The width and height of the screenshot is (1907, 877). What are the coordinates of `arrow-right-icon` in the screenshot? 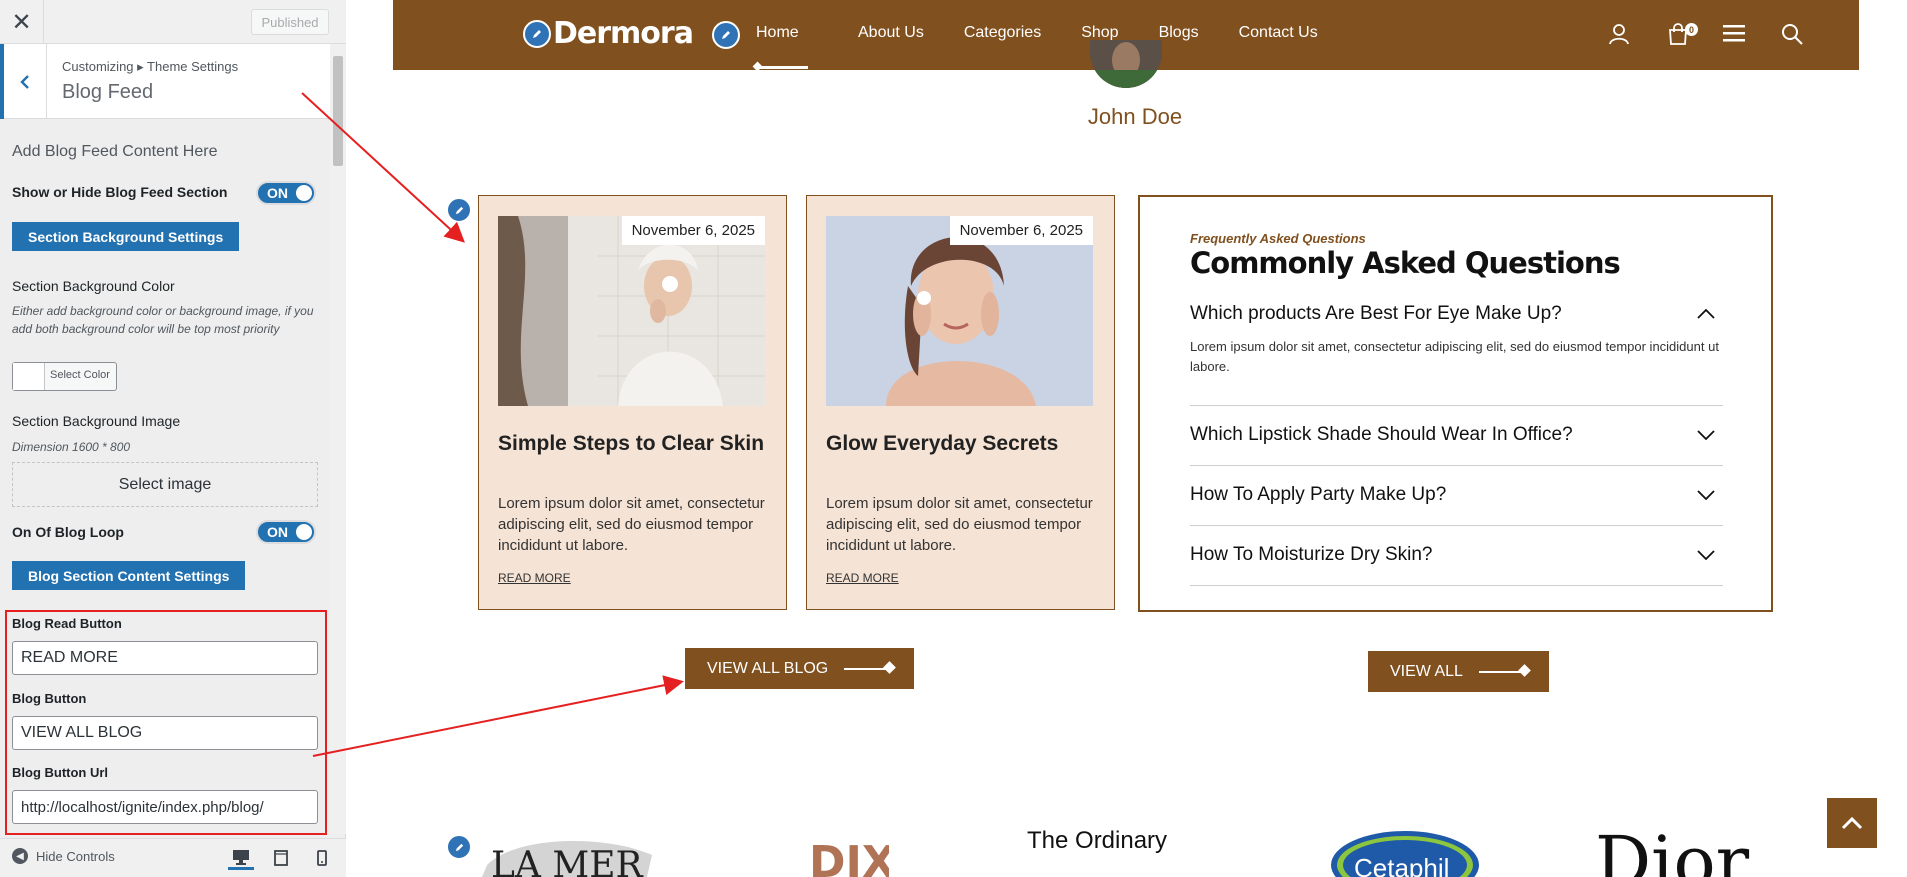 It's located at (1502, 671).